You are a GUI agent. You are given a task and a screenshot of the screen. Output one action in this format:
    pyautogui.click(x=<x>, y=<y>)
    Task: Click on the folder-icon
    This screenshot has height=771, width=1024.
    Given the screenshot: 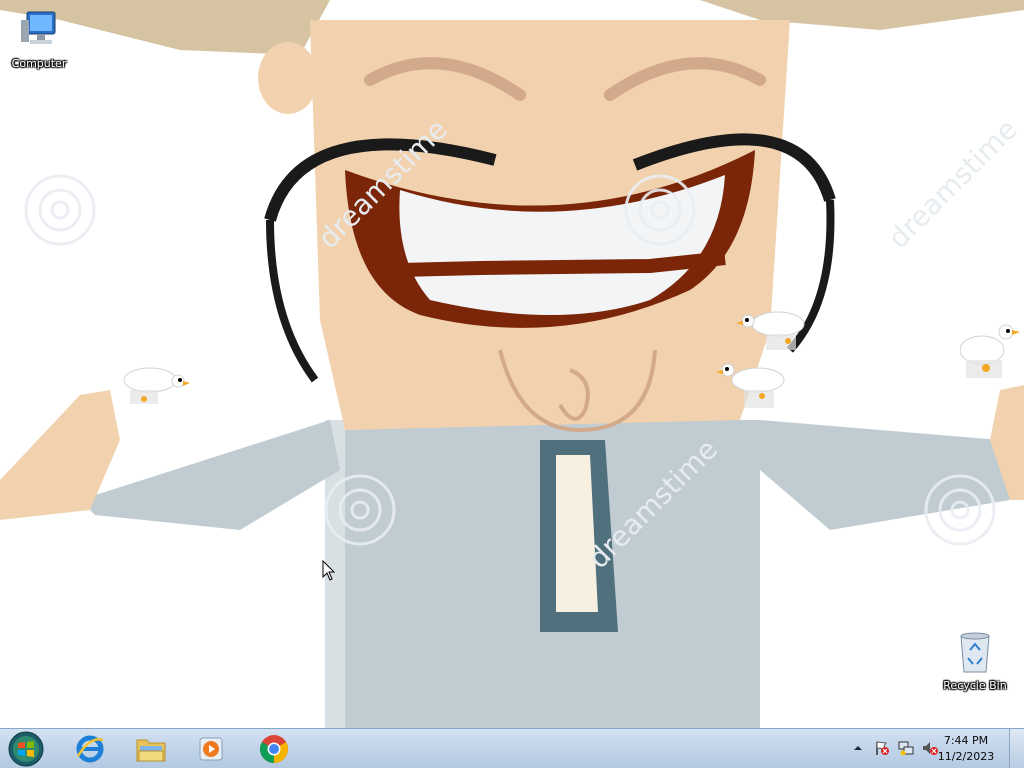 What is the action you would take?
    pyautogui.click(x=151, y=750)
    